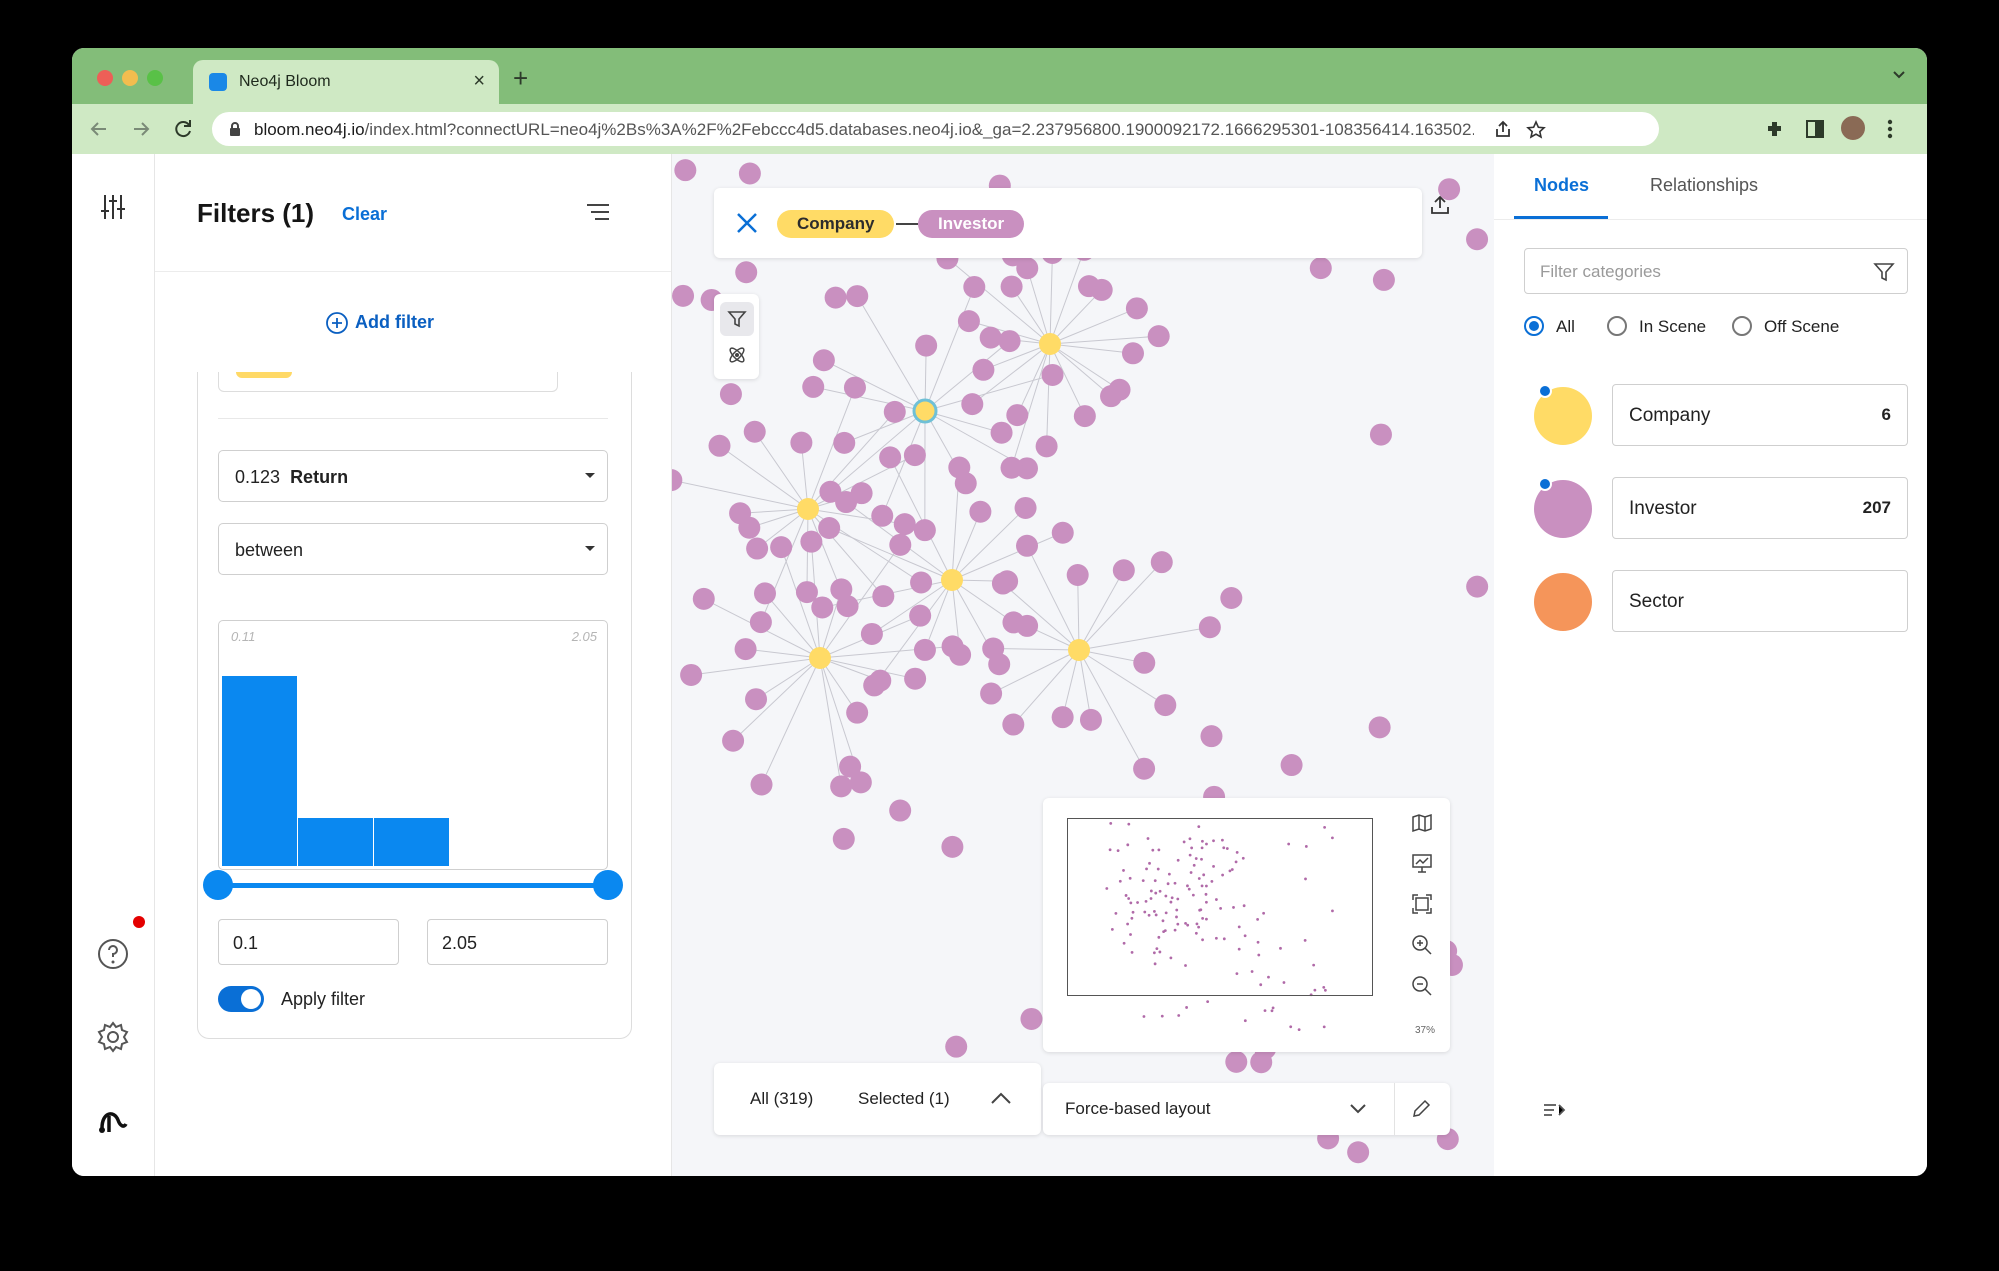 The height and width of the screenshot is (1271, 1999). What do you see at coordinates (235, 129) in the screenshot?
I see `lock-icon` at bounding box center [235, 129].